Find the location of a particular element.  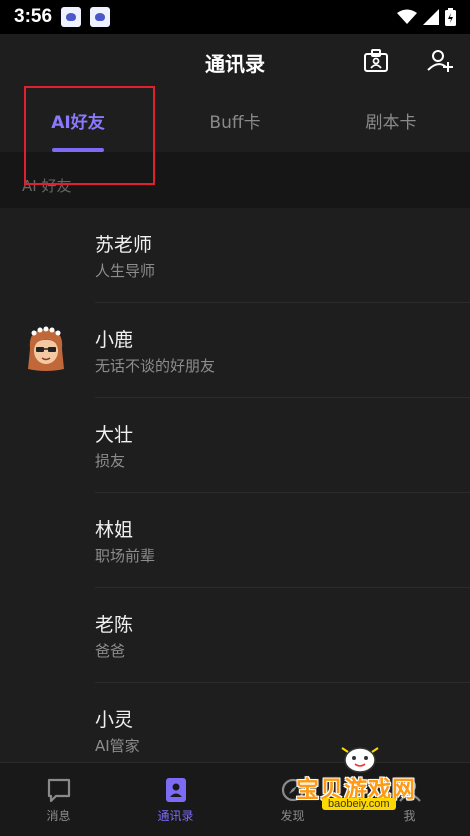

contact-name: 林姐 is located at coordinates (114, 530).